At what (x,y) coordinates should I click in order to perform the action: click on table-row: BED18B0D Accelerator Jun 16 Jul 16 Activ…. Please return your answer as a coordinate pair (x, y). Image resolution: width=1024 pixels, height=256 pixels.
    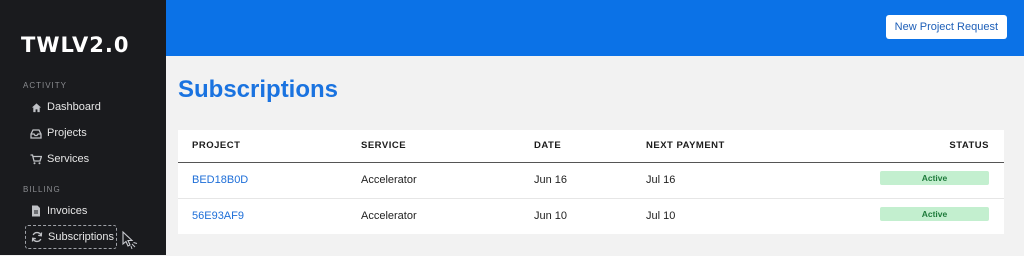
    Looking at the image, I should click on (591, 181).